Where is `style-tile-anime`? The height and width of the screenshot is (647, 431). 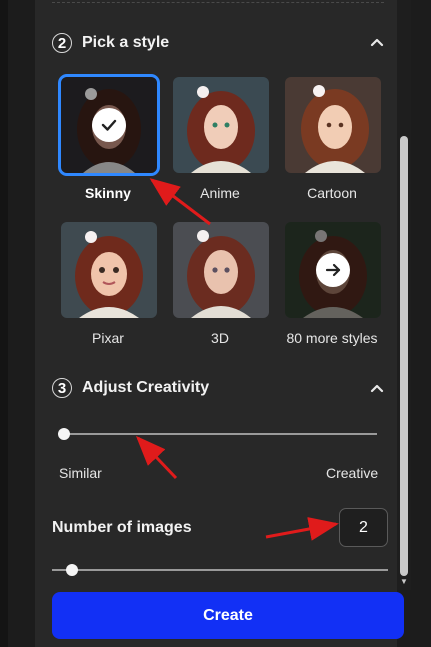 style-tile-anime is located at coordinates (221, 125).